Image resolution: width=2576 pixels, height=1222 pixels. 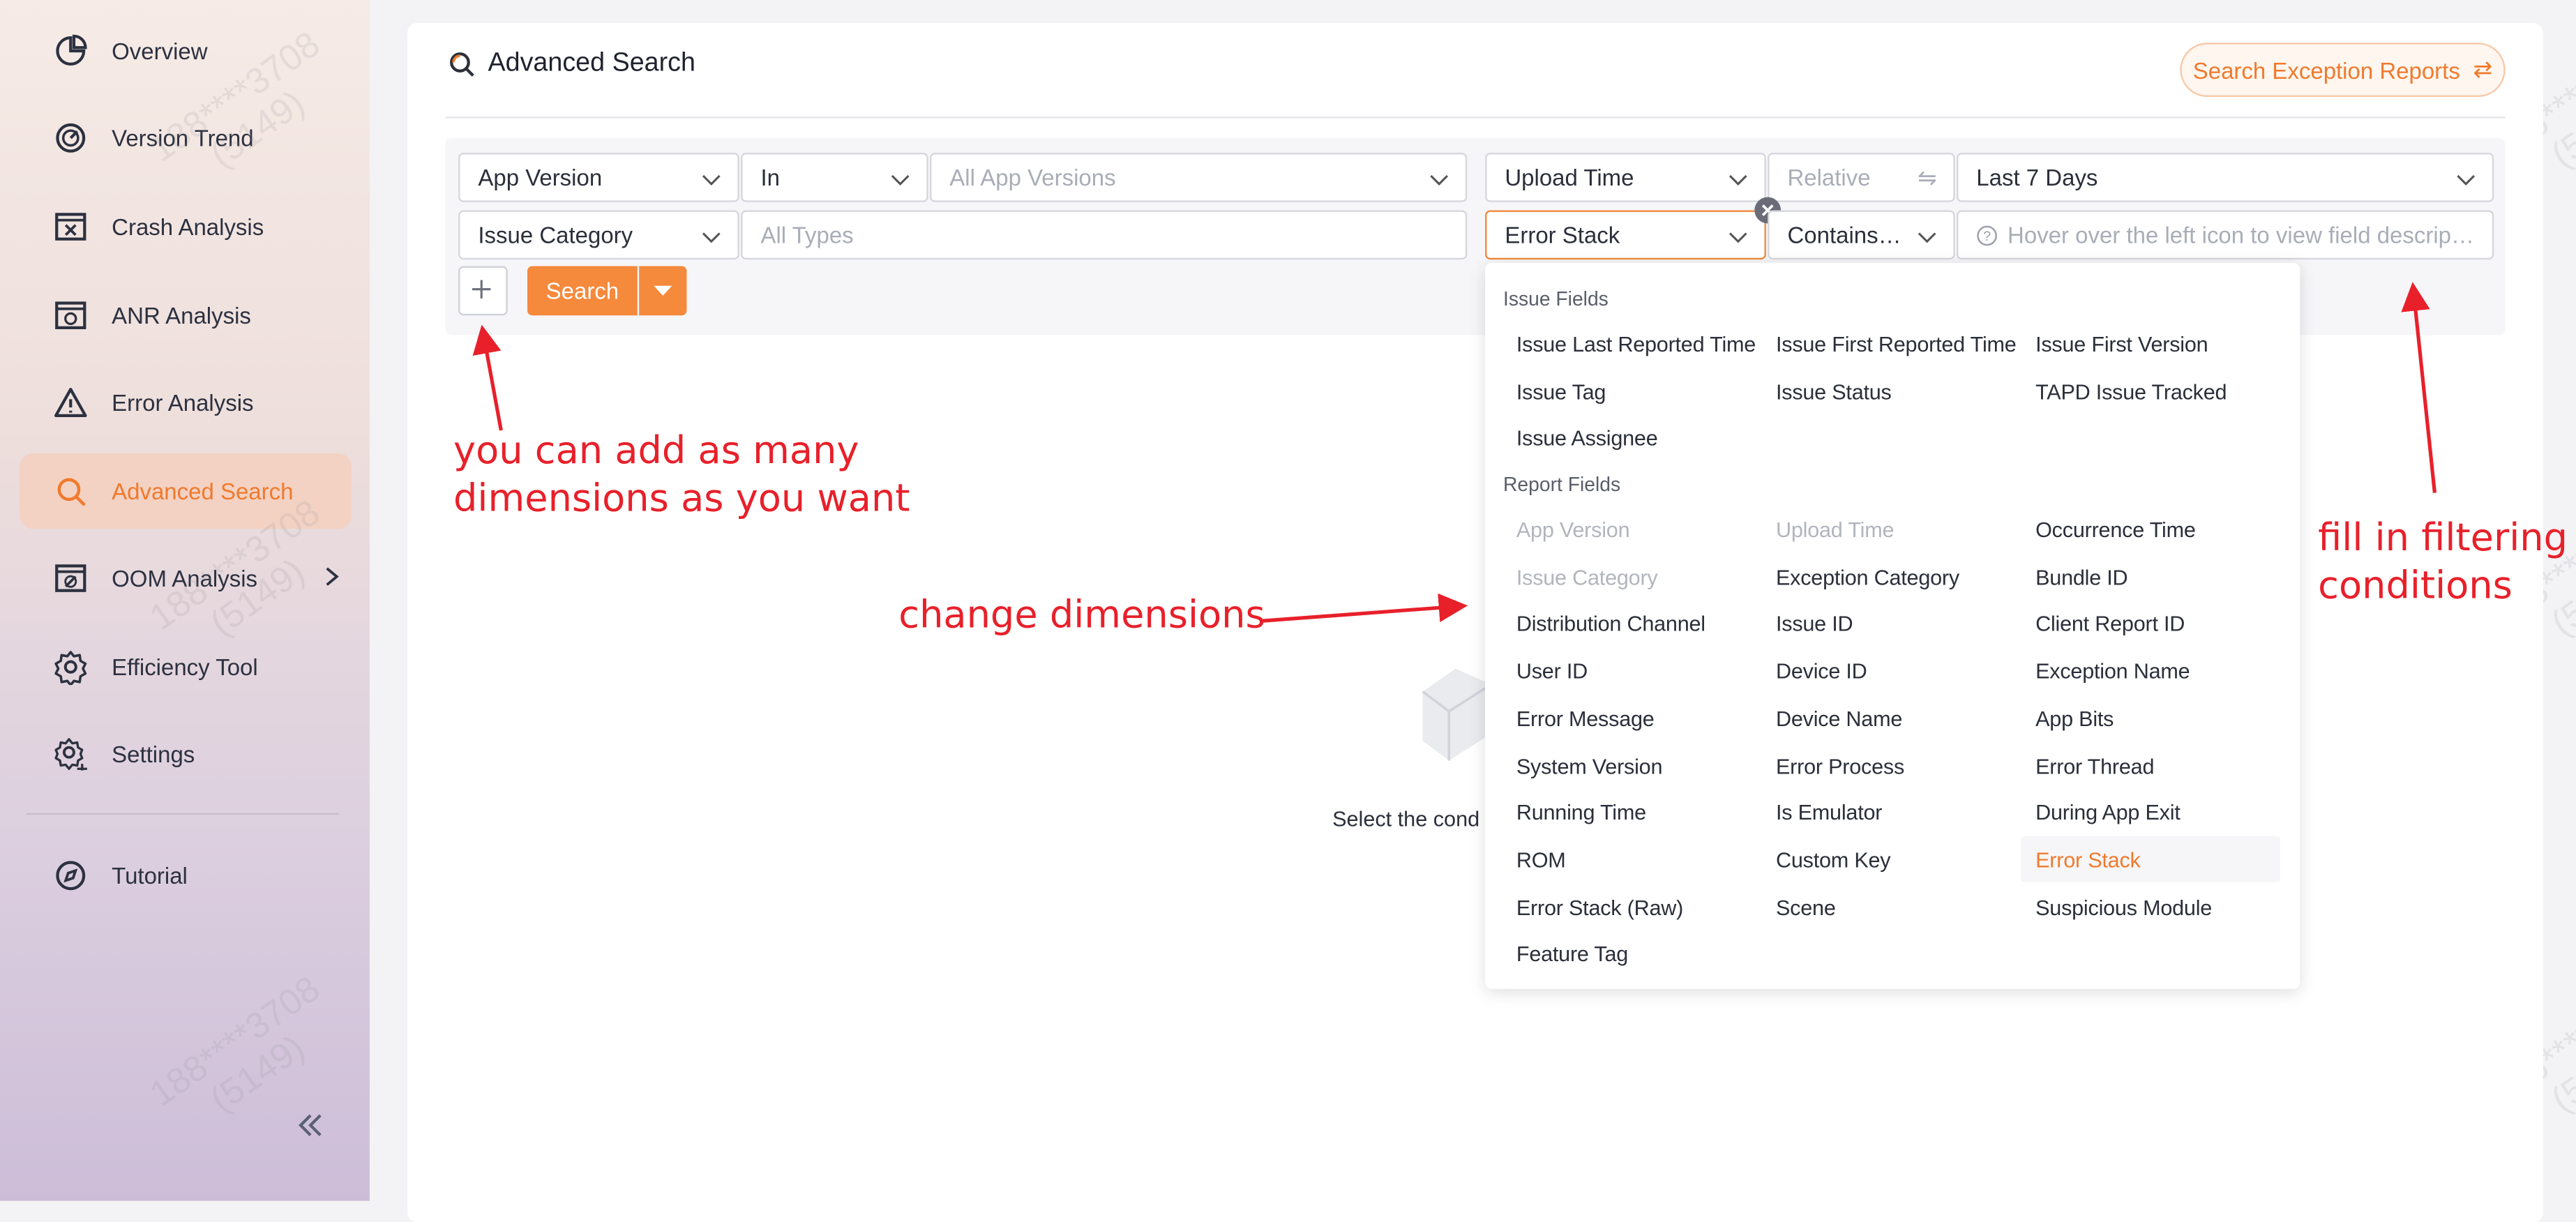 What do you see at coordinates (2112, 671) in the screenshot?
I see `field-option-exception-name: Exception Name` at bounding box center [2112, 671].